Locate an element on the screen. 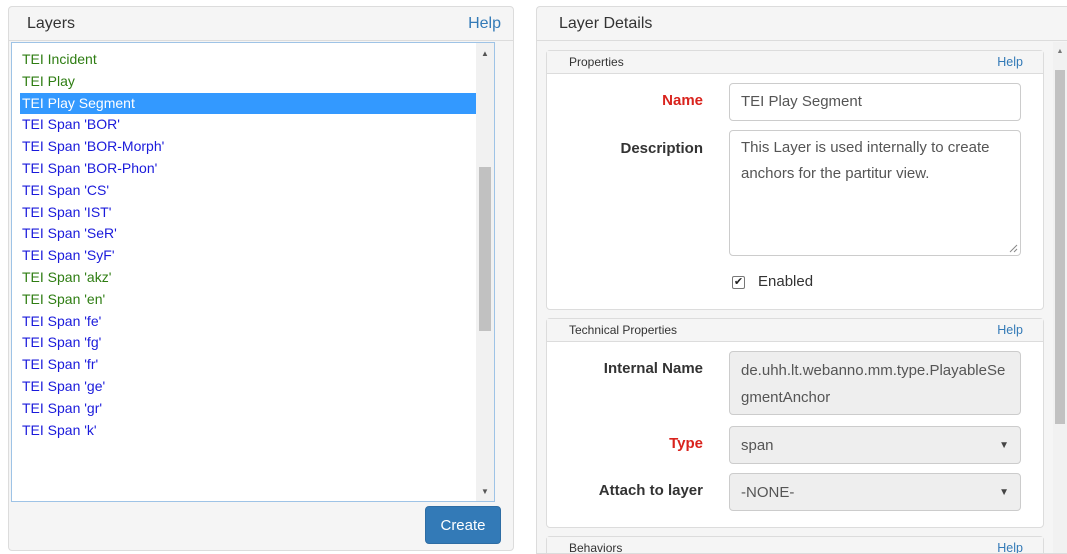 The height and width of the screenshot is (554, 1067). layer-list-item: TEI Span 'SeR' is located at coordinates (245, 234).